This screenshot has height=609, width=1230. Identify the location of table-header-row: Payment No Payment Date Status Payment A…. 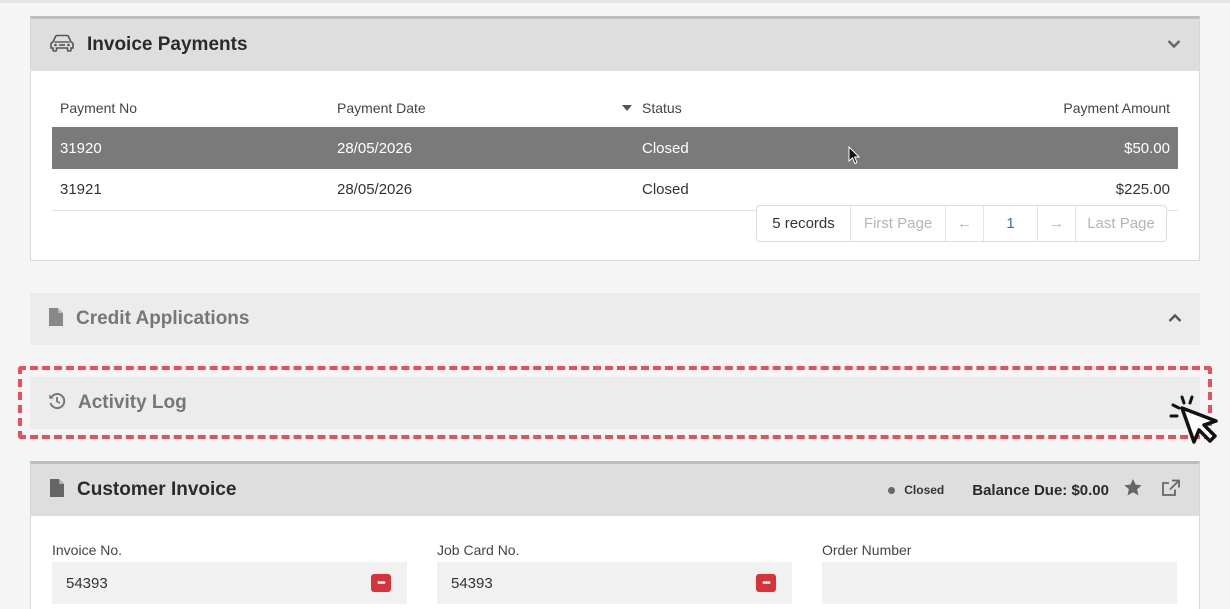
(615, 108).